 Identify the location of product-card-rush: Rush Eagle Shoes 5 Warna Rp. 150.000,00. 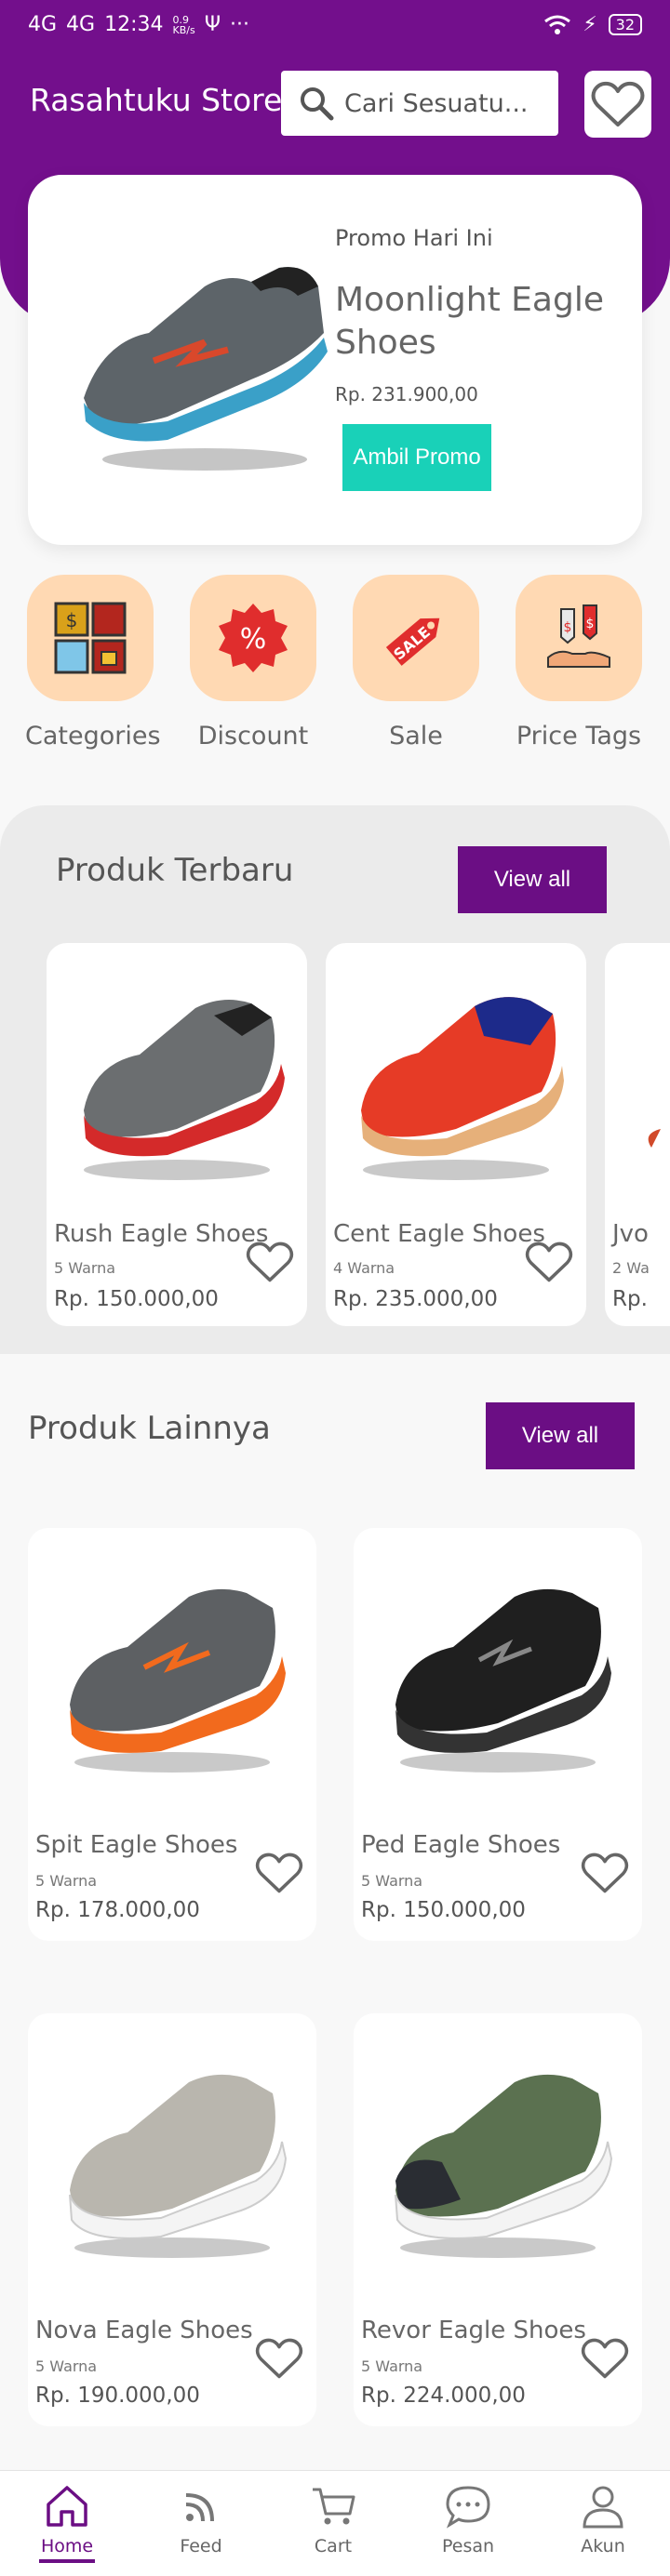
(177, 1134).